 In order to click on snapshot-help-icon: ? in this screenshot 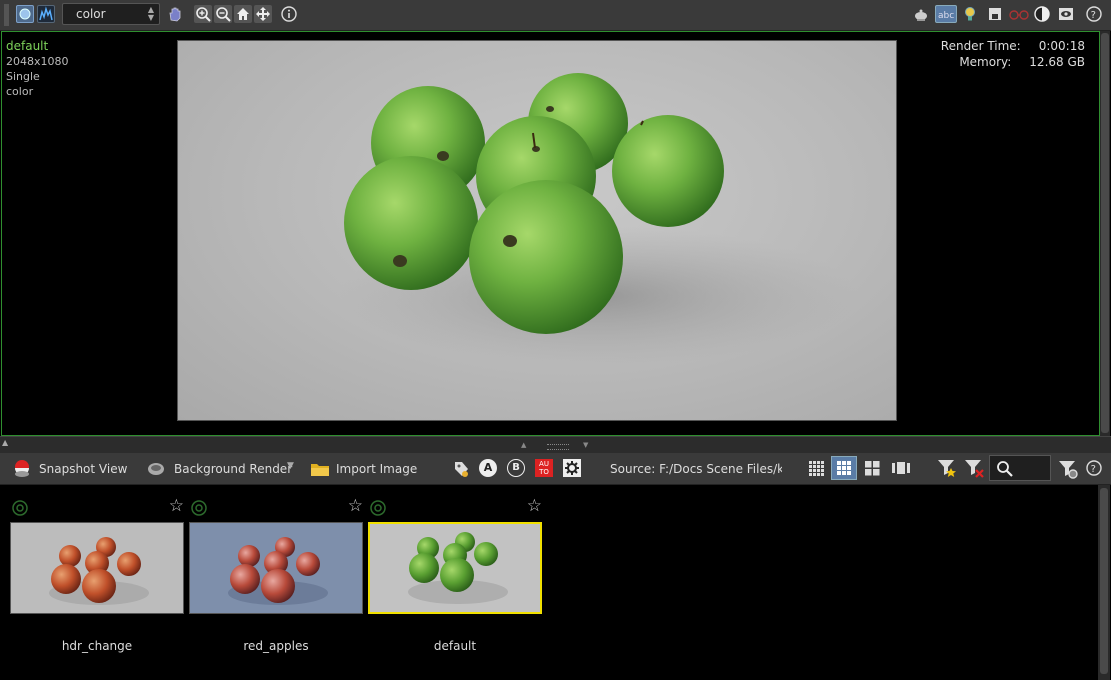, I will do `click(1094, 469)`.